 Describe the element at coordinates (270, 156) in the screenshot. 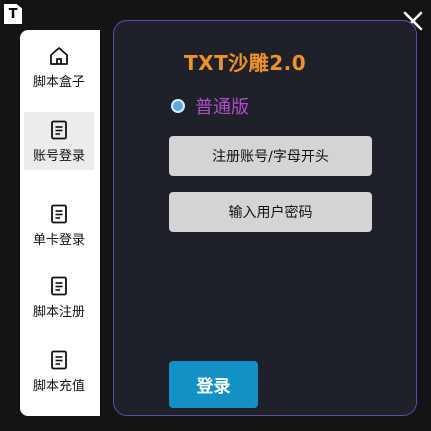

I see `register-account-button: 注册账号/字母开头` at that location.